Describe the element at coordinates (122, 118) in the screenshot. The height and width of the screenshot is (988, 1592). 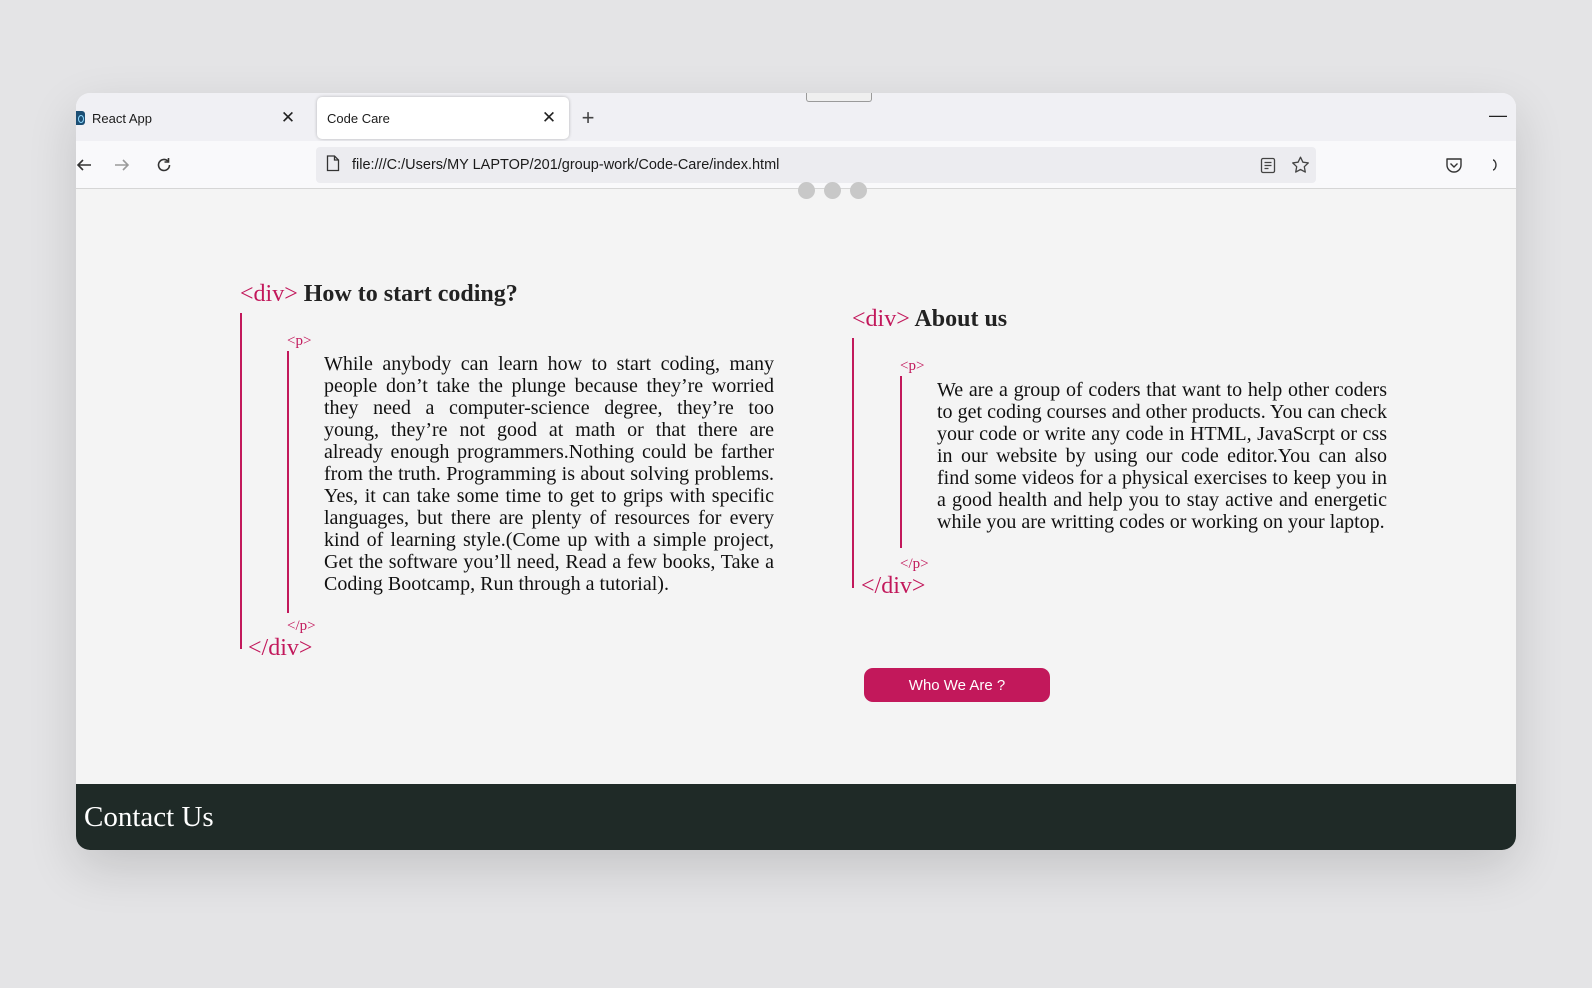
I see `tab-title: React App` at that location.